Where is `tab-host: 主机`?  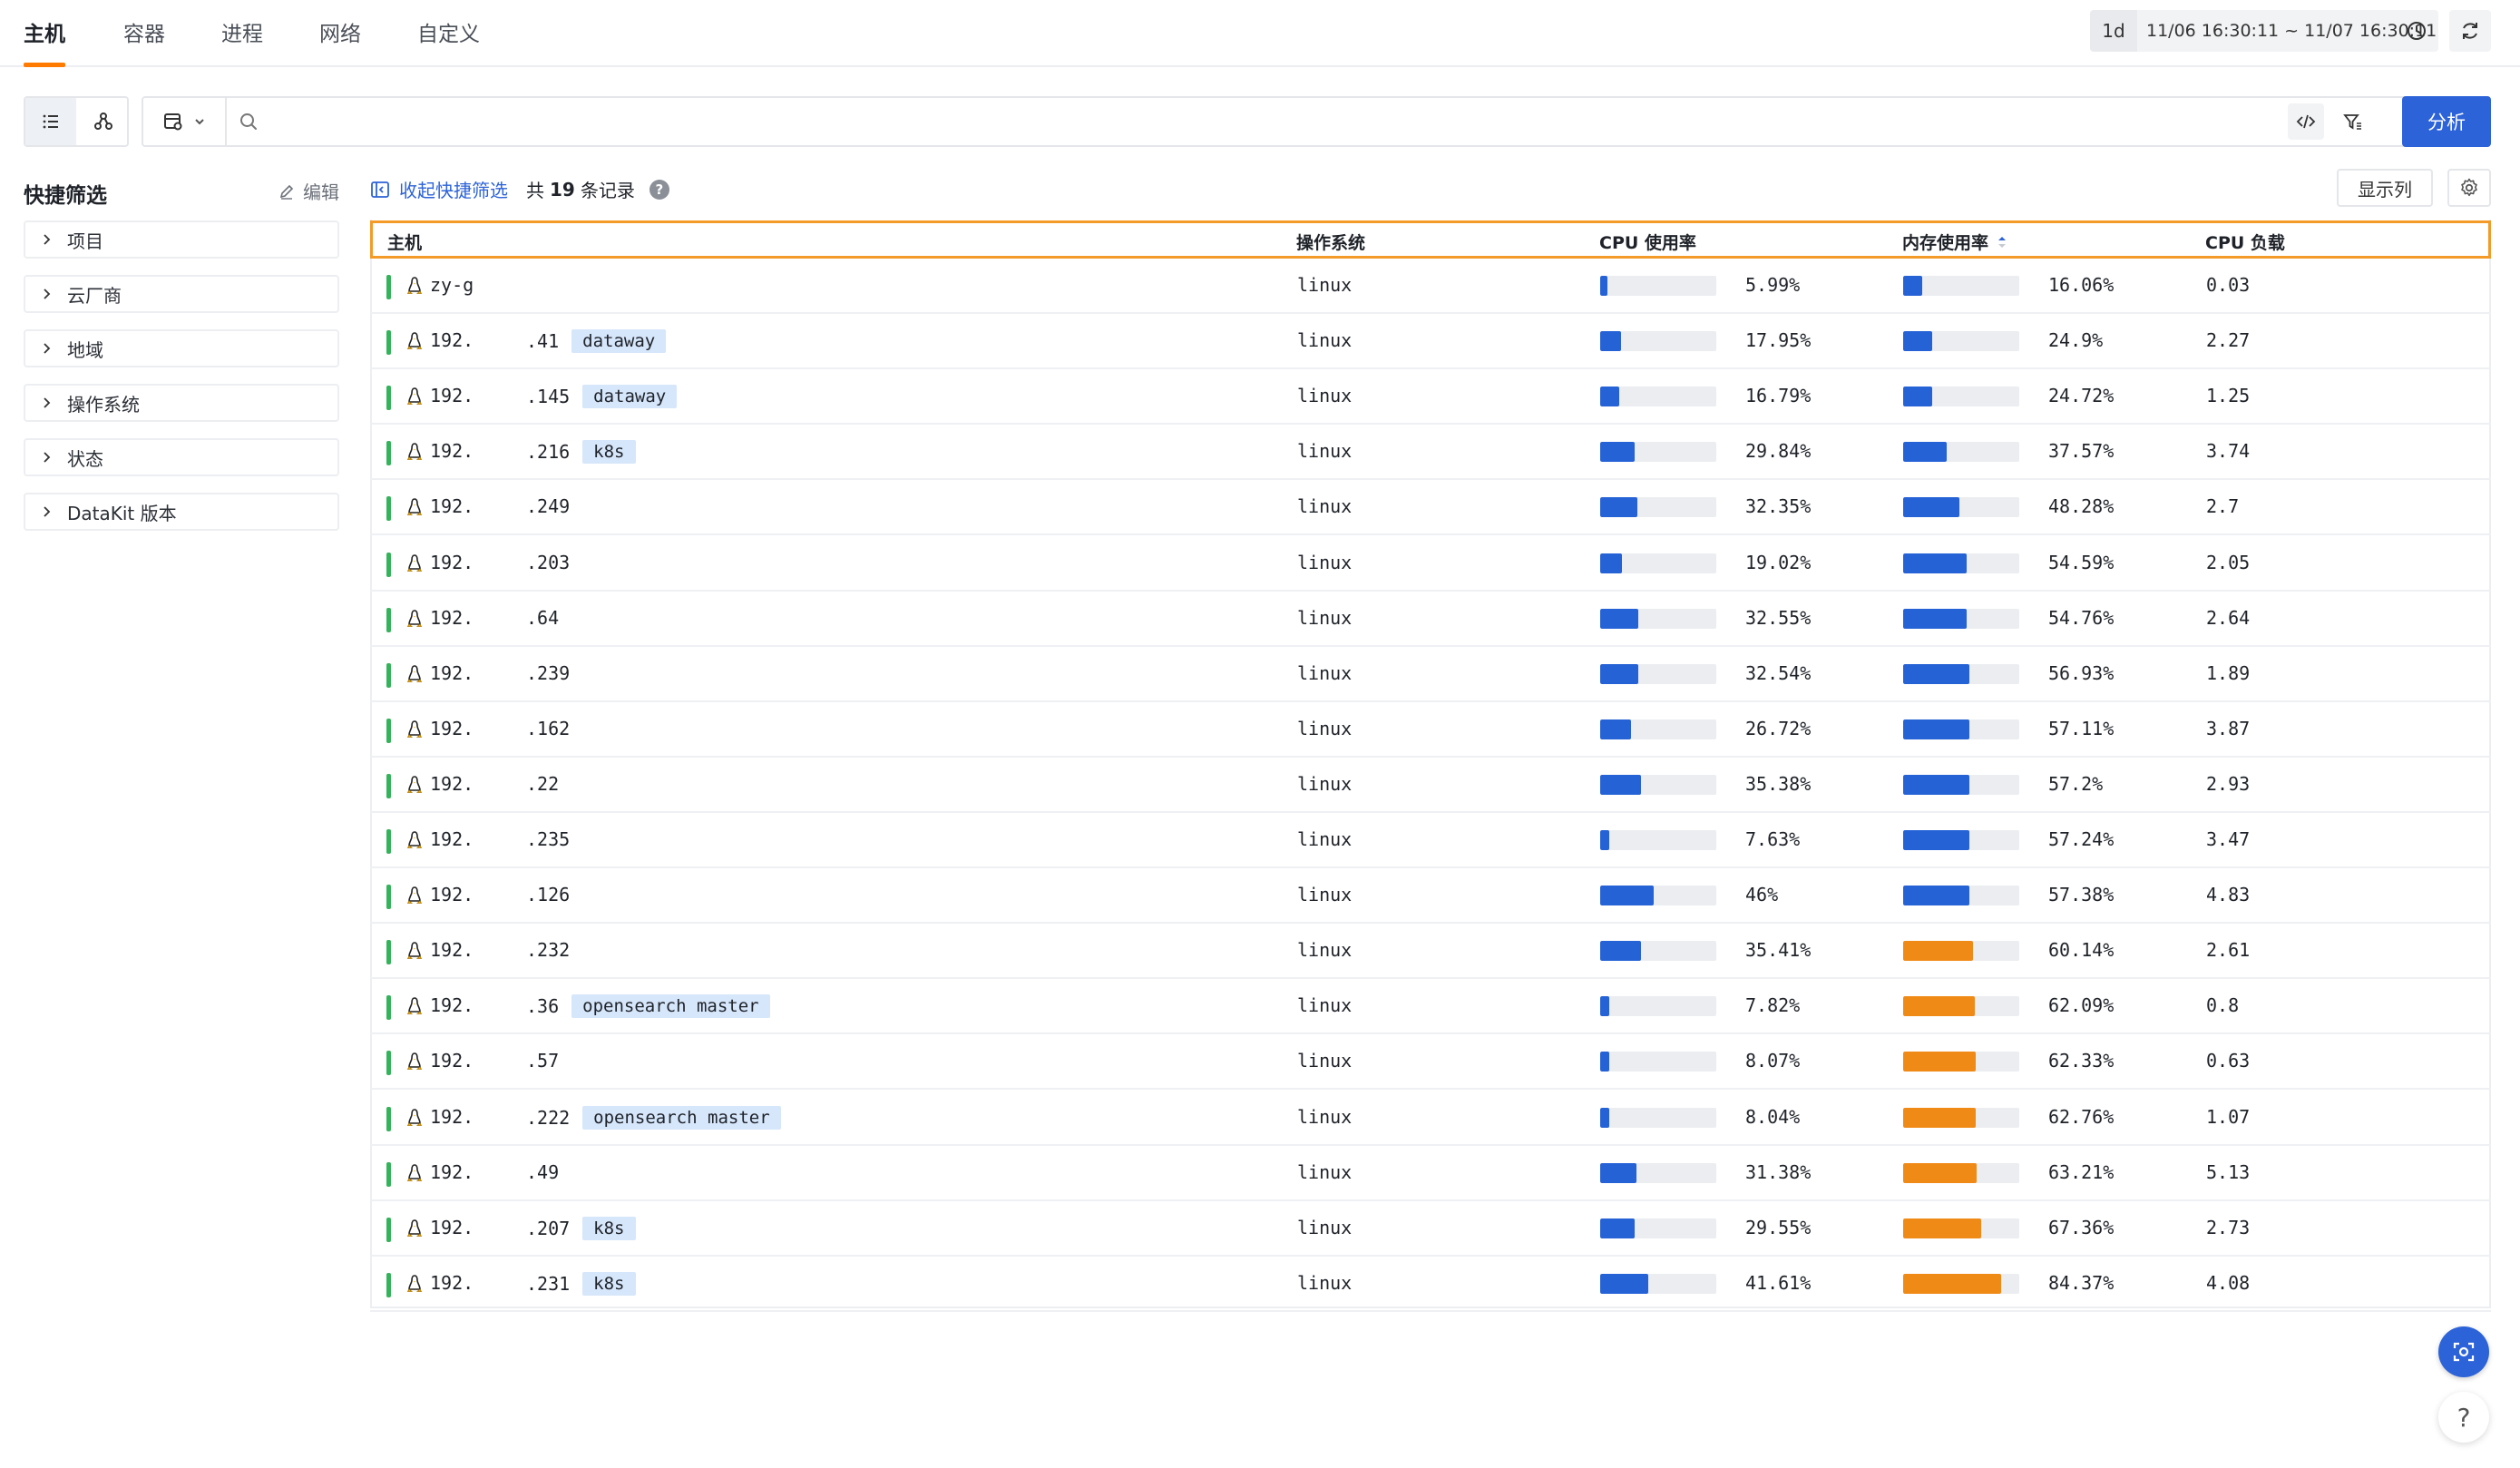 tab-host: 主机 is located at coordinates (44, 41).